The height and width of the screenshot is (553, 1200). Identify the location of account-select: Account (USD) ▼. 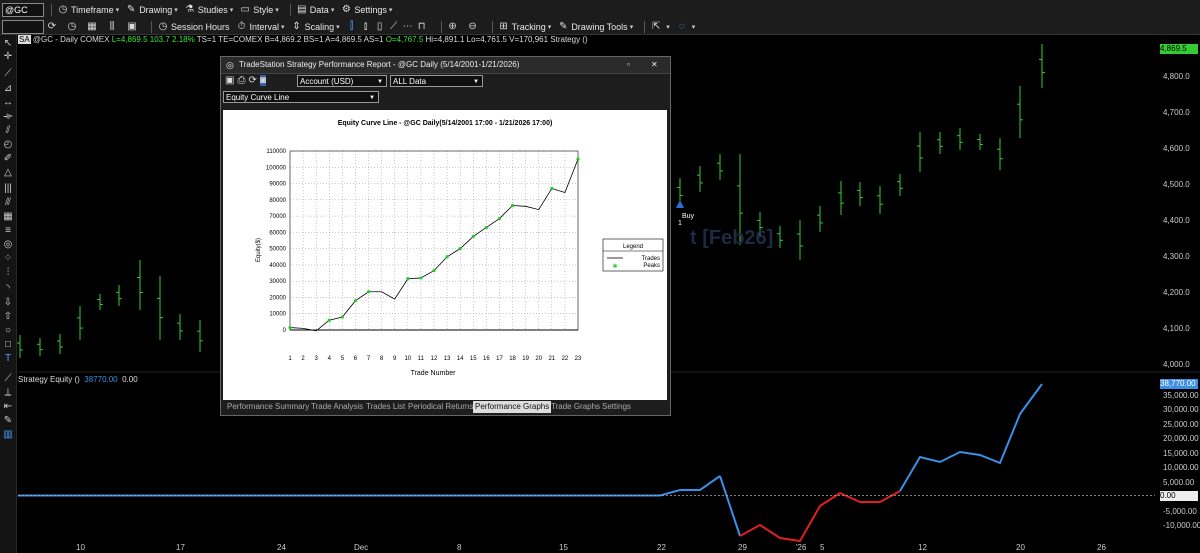
(342, 81).